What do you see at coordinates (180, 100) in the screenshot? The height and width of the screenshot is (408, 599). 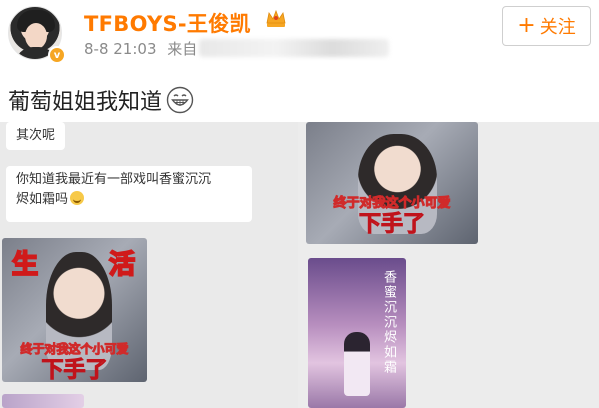 I see `grin-emoji-icon` at bounding box center [180, 100].